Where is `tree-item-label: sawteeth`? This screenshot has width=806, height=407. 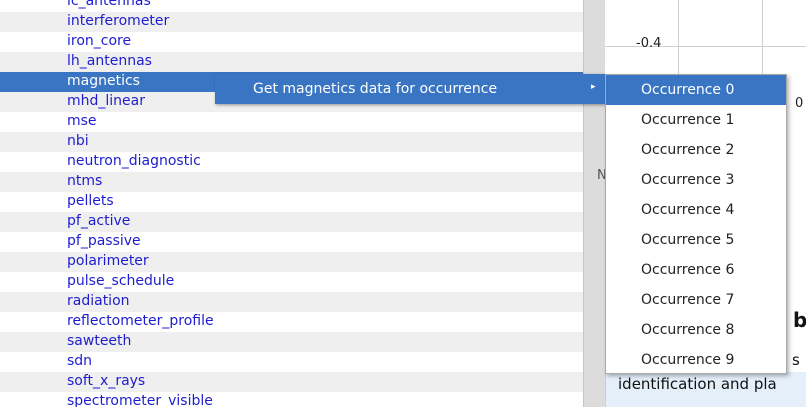
tree-item-label: sawteeth is located at coordinates (99, 341).